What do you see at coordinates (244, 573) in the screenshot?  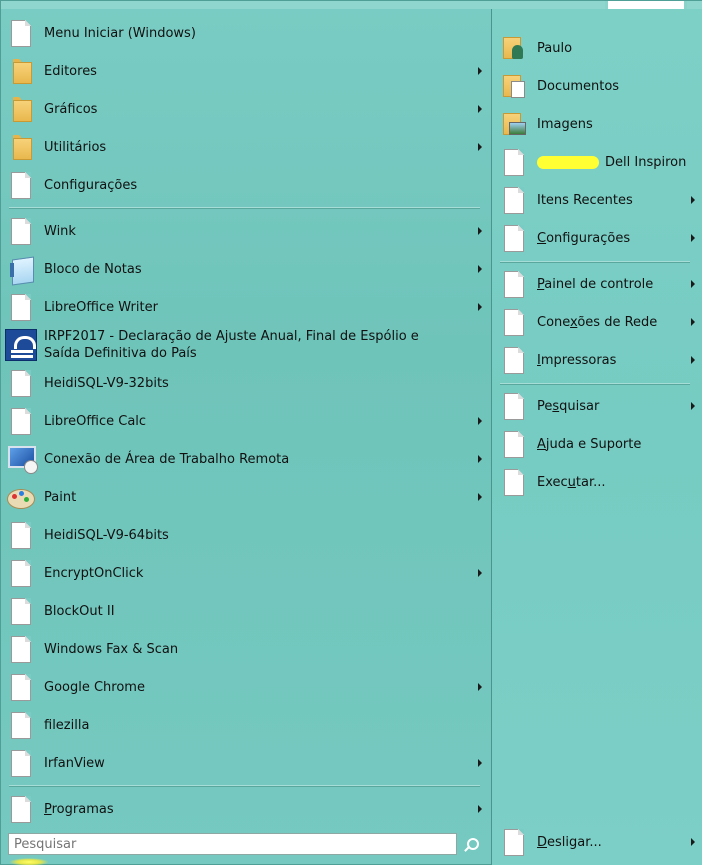 I see `menu-item-encryptonclick: EncryptOnClick` at bounding box center [244, 573].